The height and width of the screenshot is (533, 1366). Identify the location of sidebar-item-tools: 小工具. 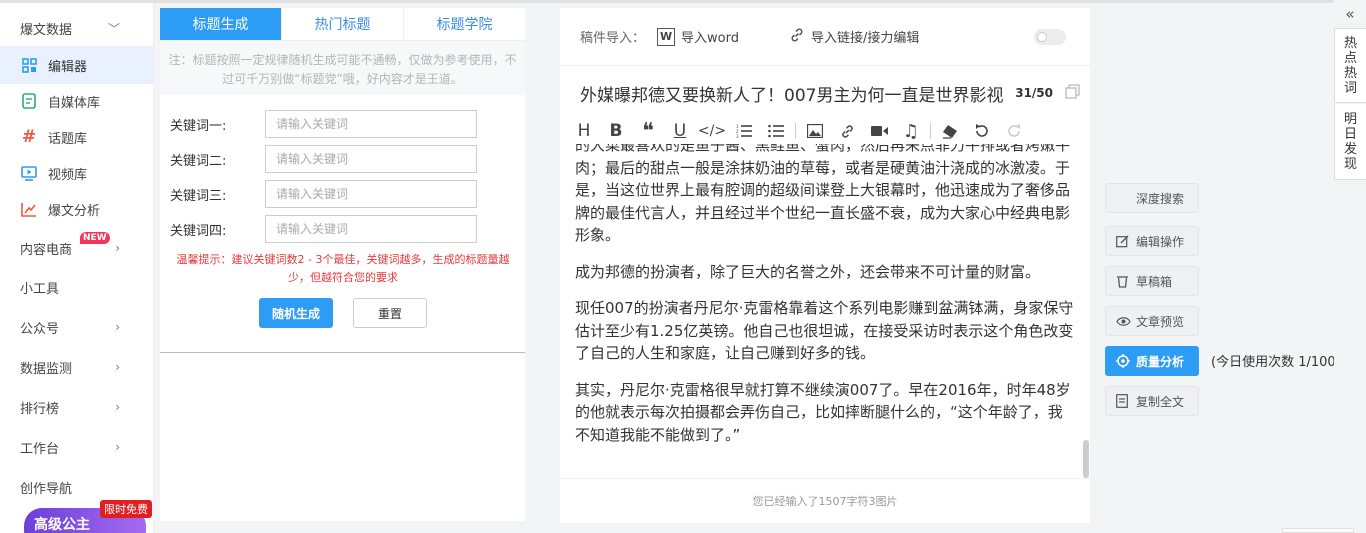
(76, 287).